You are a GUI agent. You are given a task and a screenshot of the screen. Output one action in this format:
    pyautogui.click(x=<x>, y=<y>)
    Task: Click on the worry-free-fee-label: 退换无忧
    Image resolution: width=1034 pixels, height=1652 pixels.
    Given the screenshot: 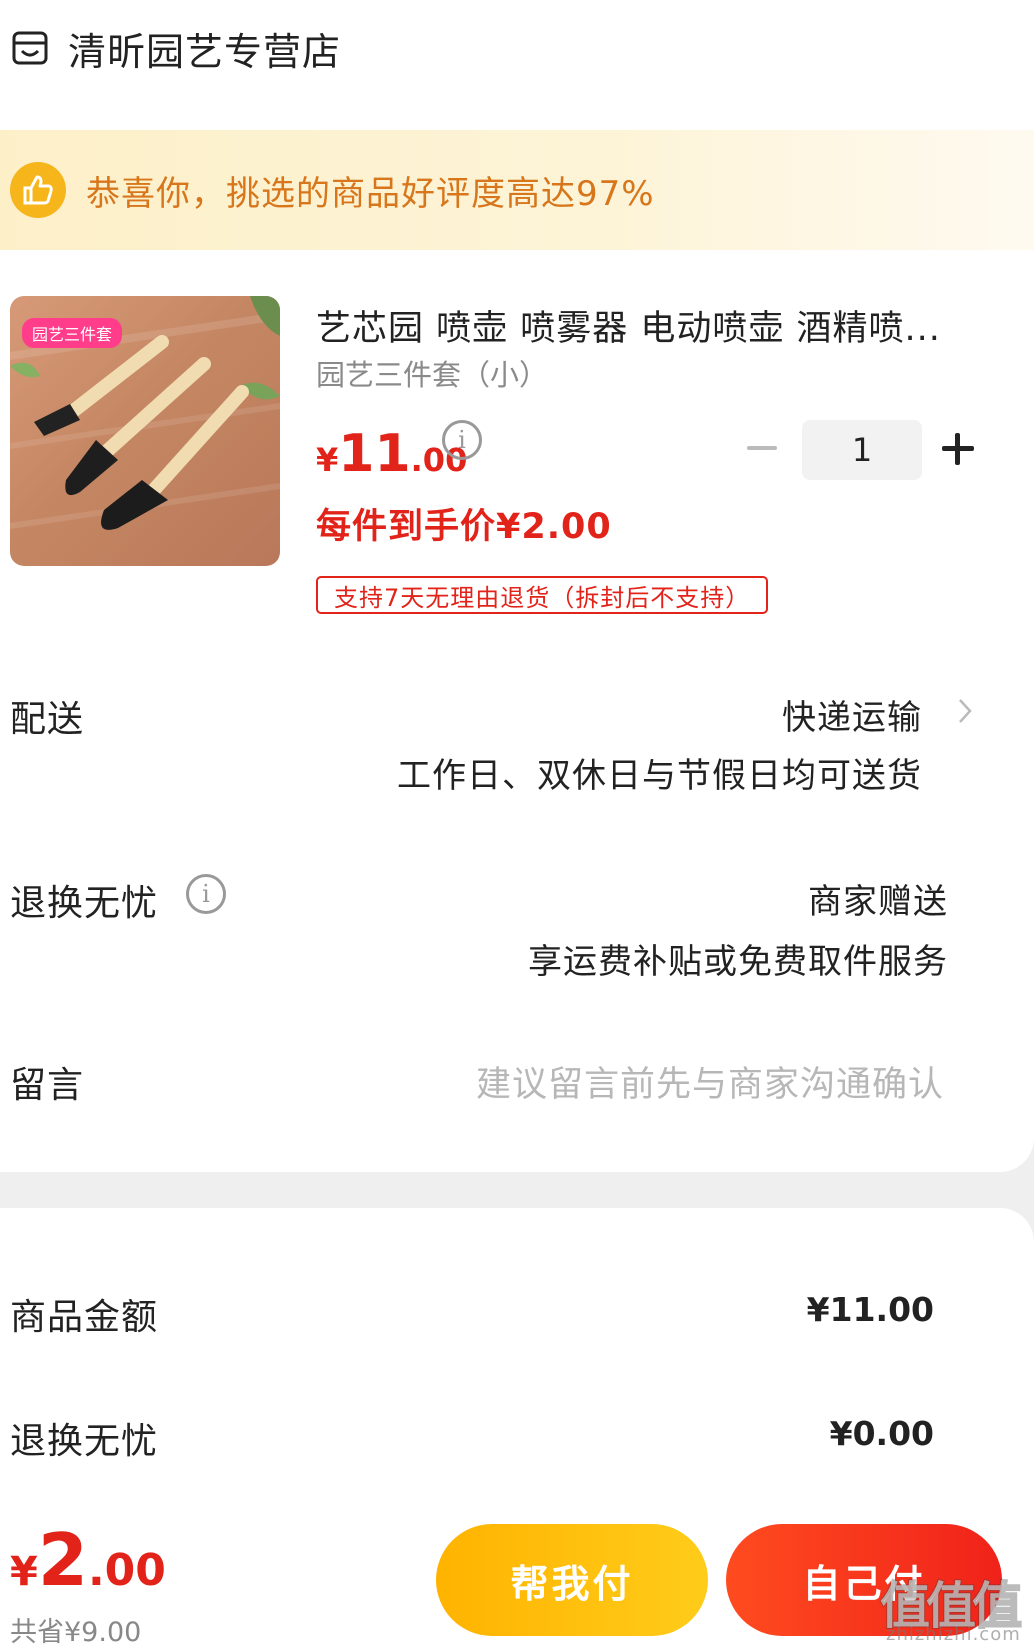 What is the action you would take?
    pyautogui.click(x=84, y=1441)
    